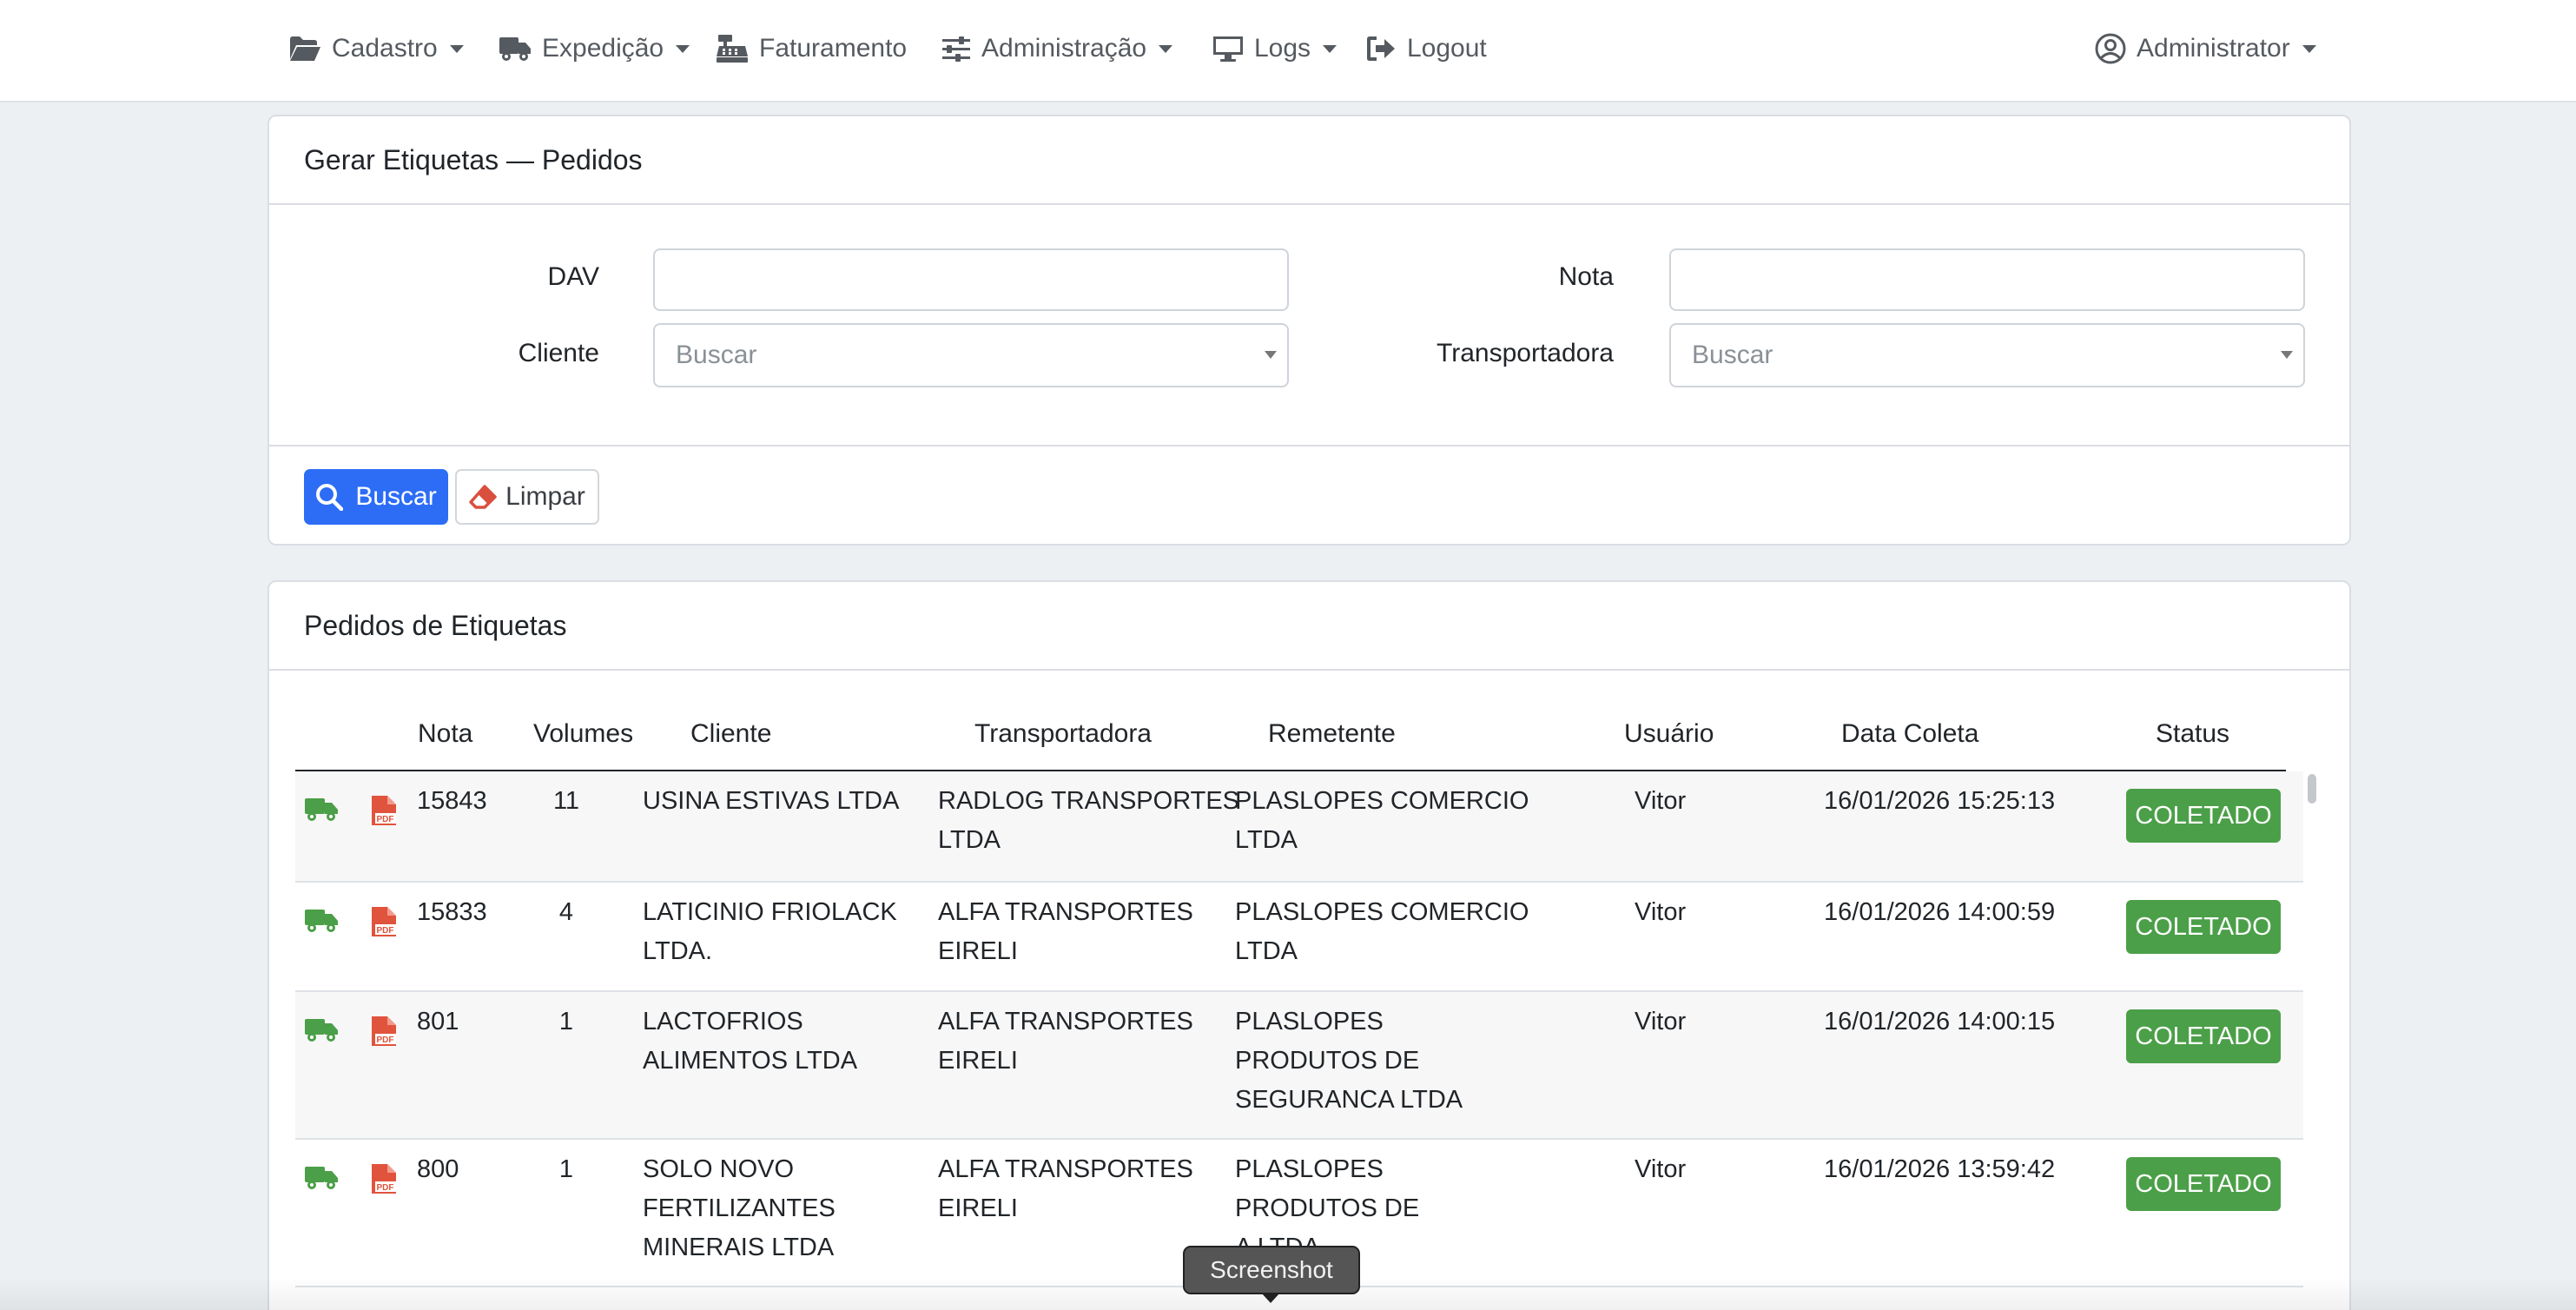 This screenshot has width=2576, height=1310. What do you see at coordinates (438, 1021) in the screenshot?
I see `cell-nota: 801` at bounding box center [438, 1021].